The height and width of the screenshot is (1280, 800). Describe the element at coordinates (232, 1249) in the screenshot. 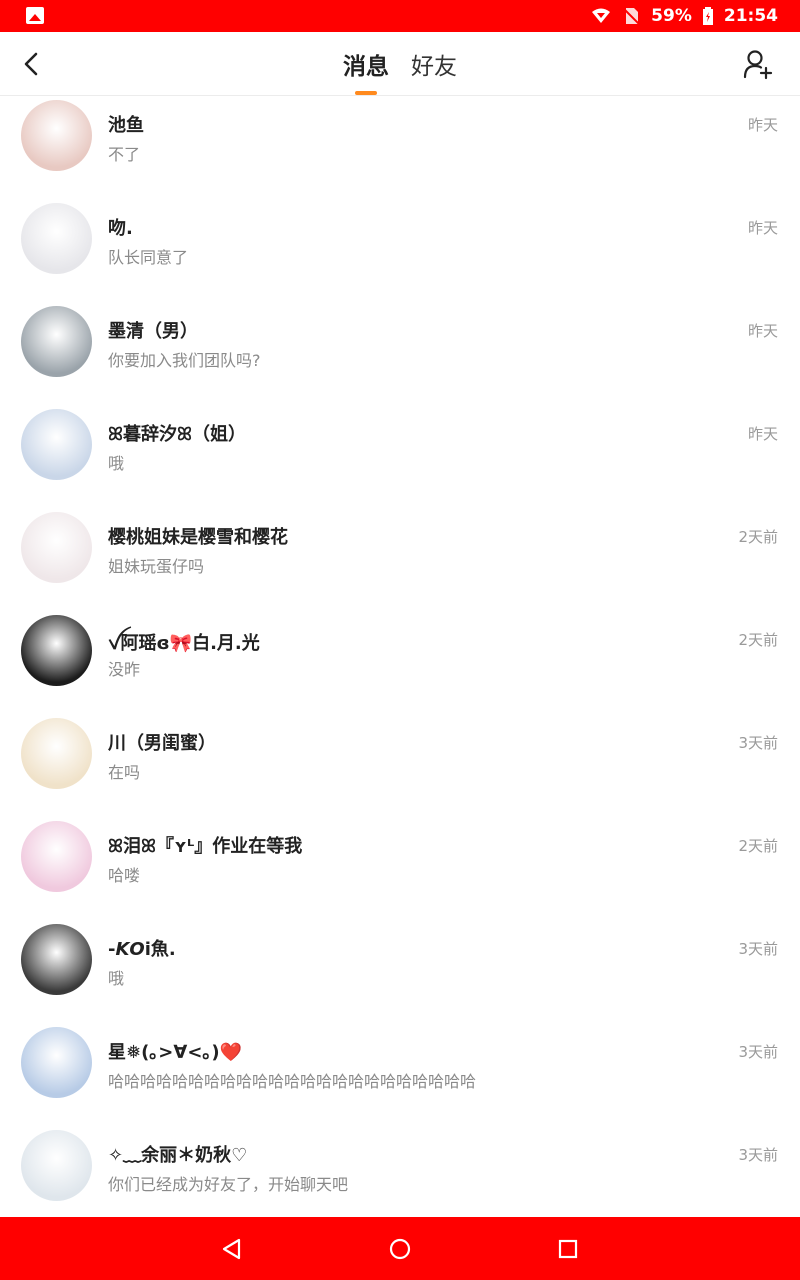

I see `nav-back-icon` at that location.